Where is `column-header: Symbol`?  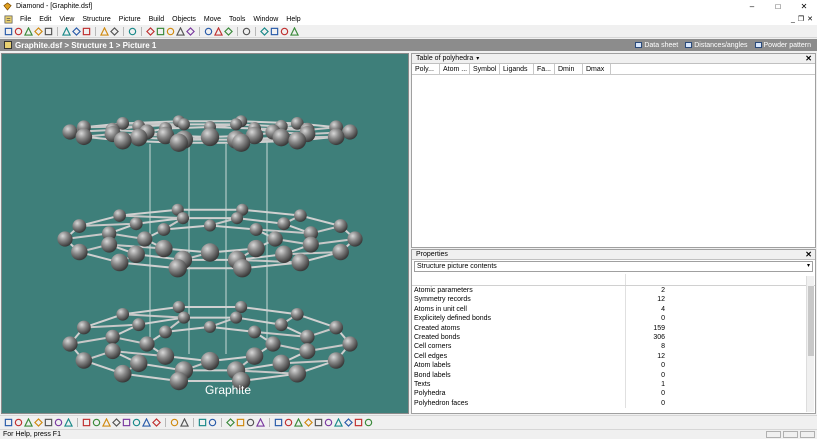 column-header: Symbol is located at coordinates (485, 69).